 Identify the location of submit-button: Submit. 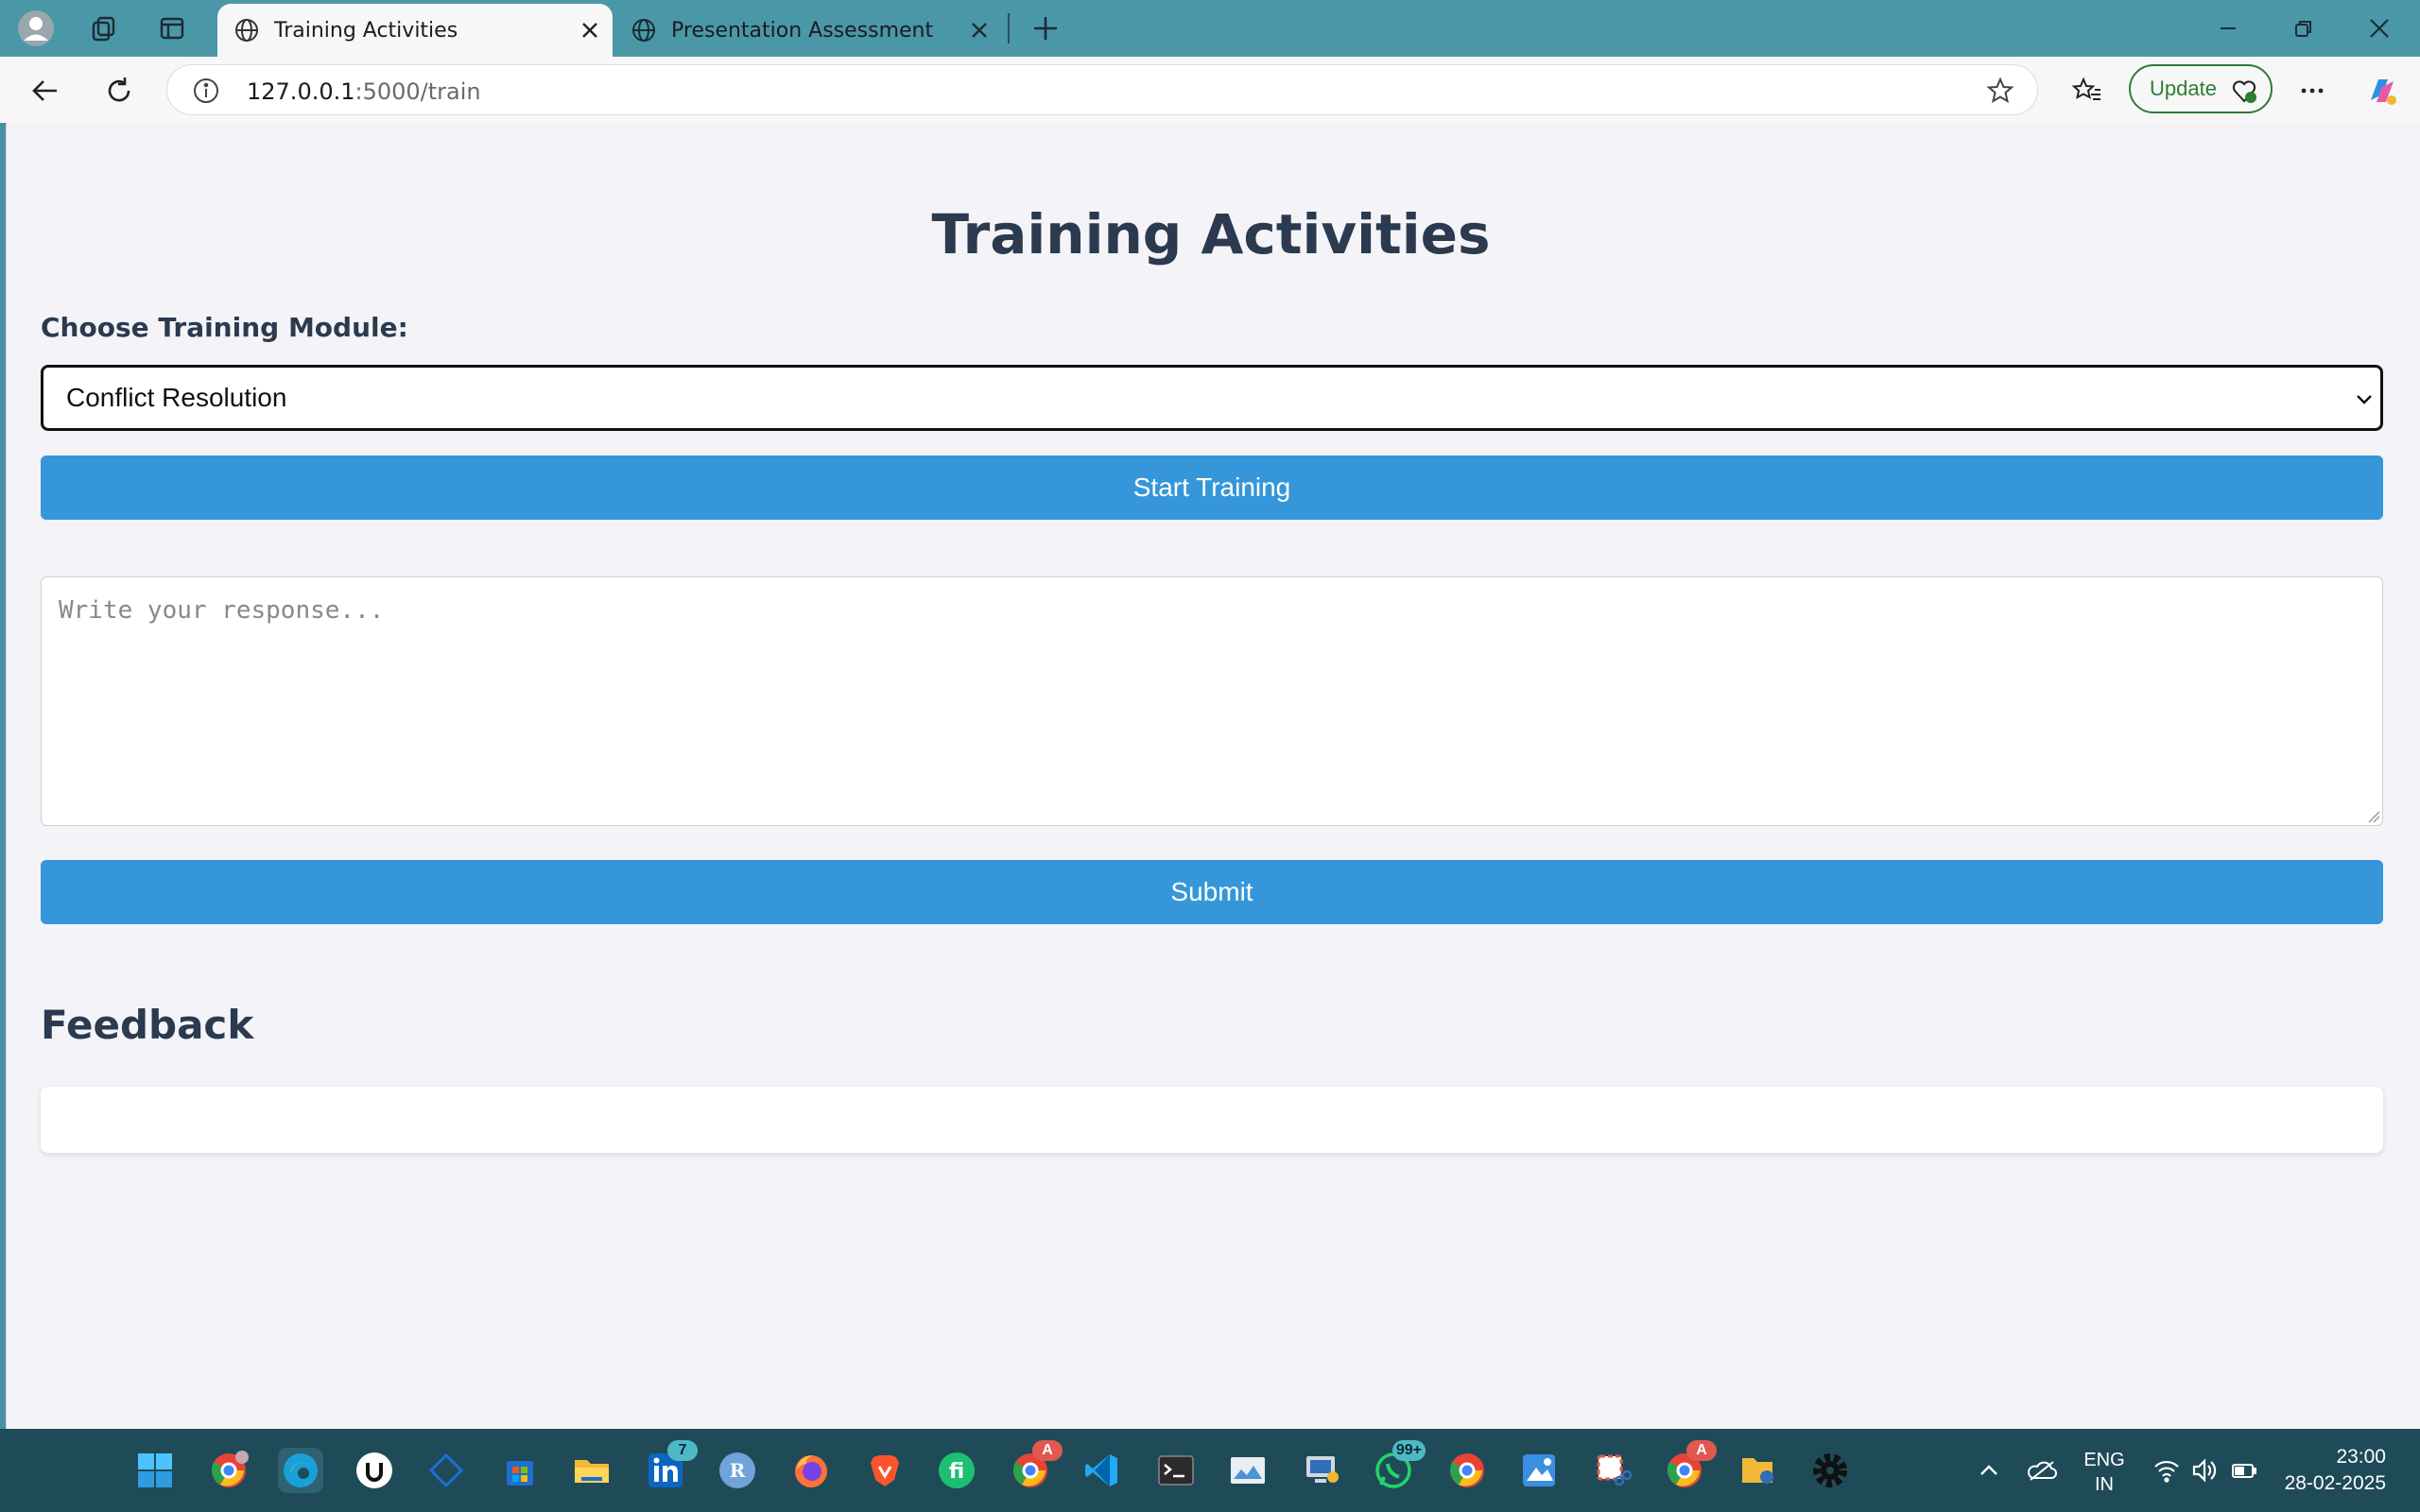
(1212, 892).